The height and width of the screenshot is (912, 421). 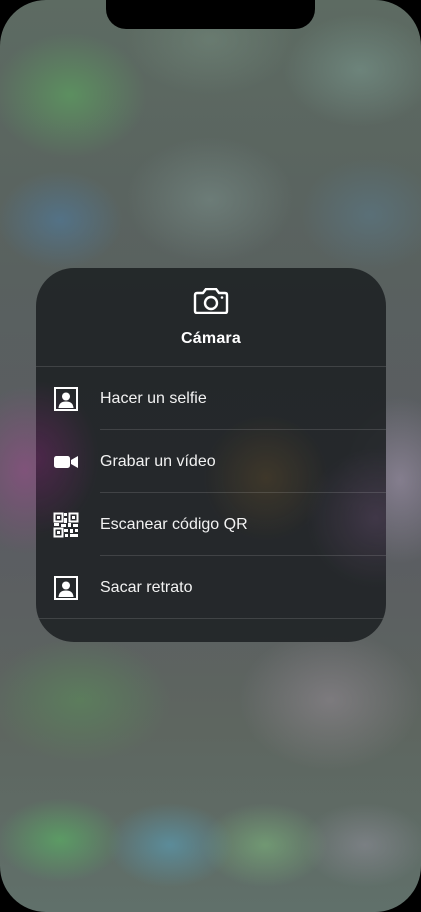 I want to click on action-label: Escanear código QR, so click(x=174, y=524).